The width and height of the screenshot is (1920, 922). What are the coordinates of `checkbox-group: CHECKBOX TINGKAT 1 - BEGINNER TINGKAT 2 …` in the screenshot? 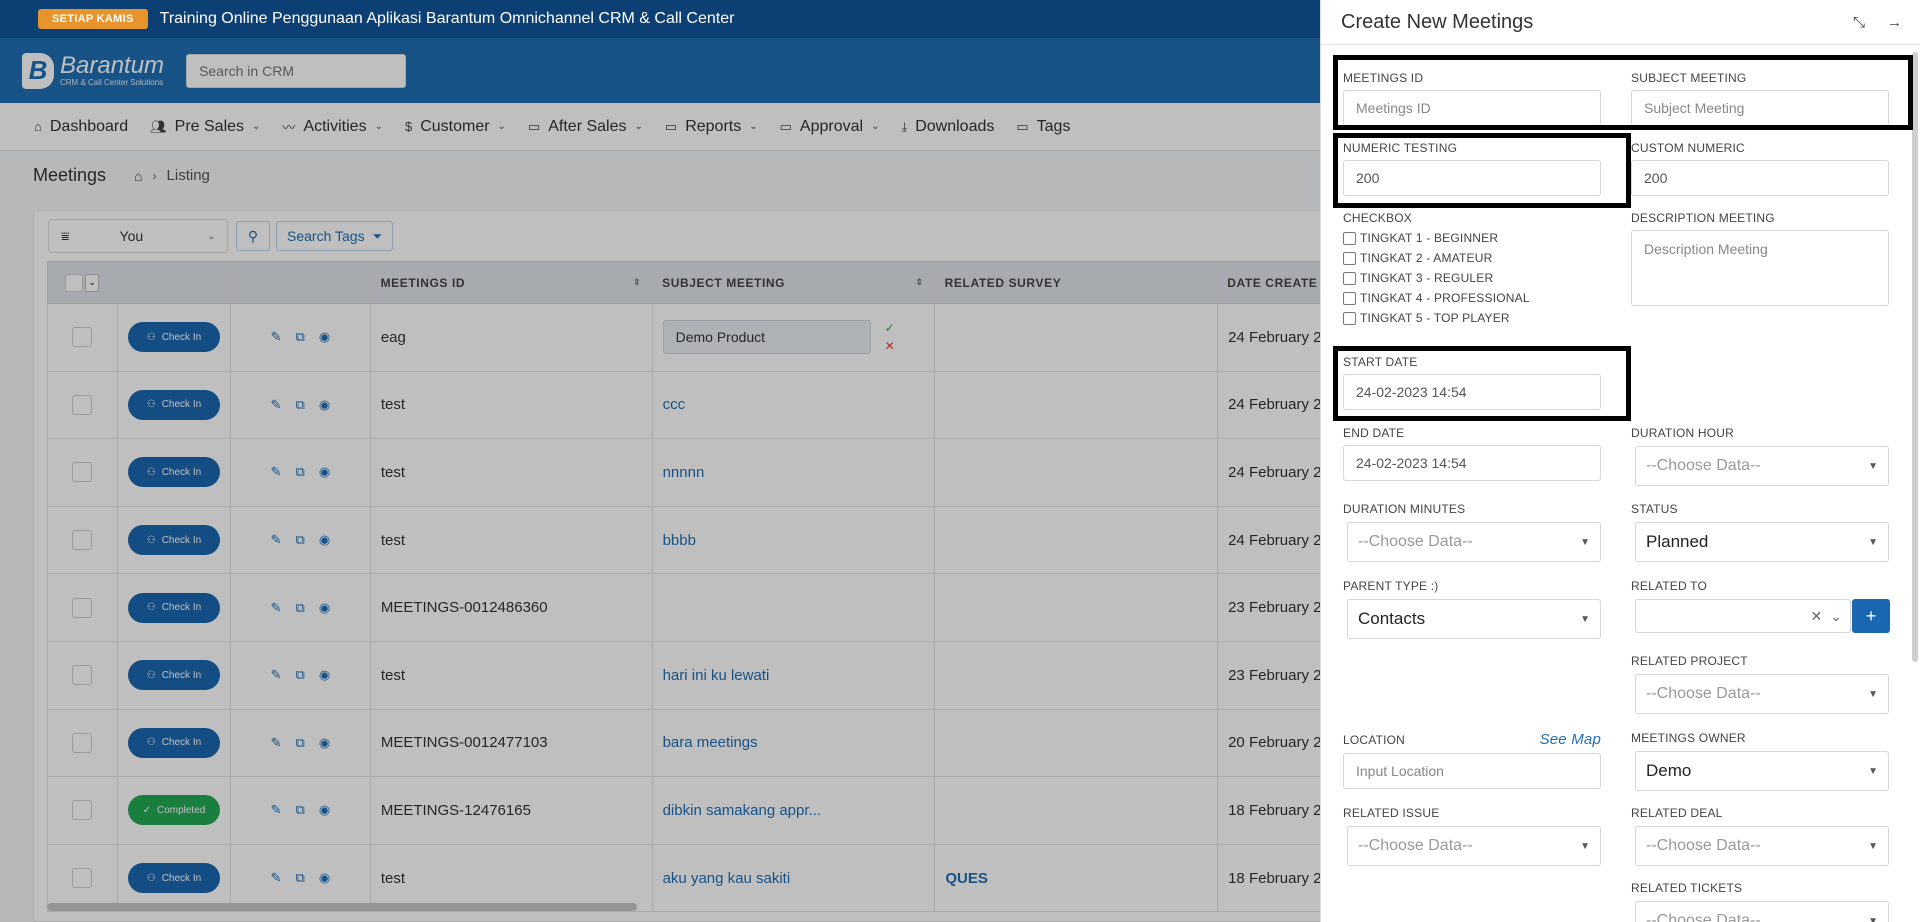 It's located at (1436, 268).